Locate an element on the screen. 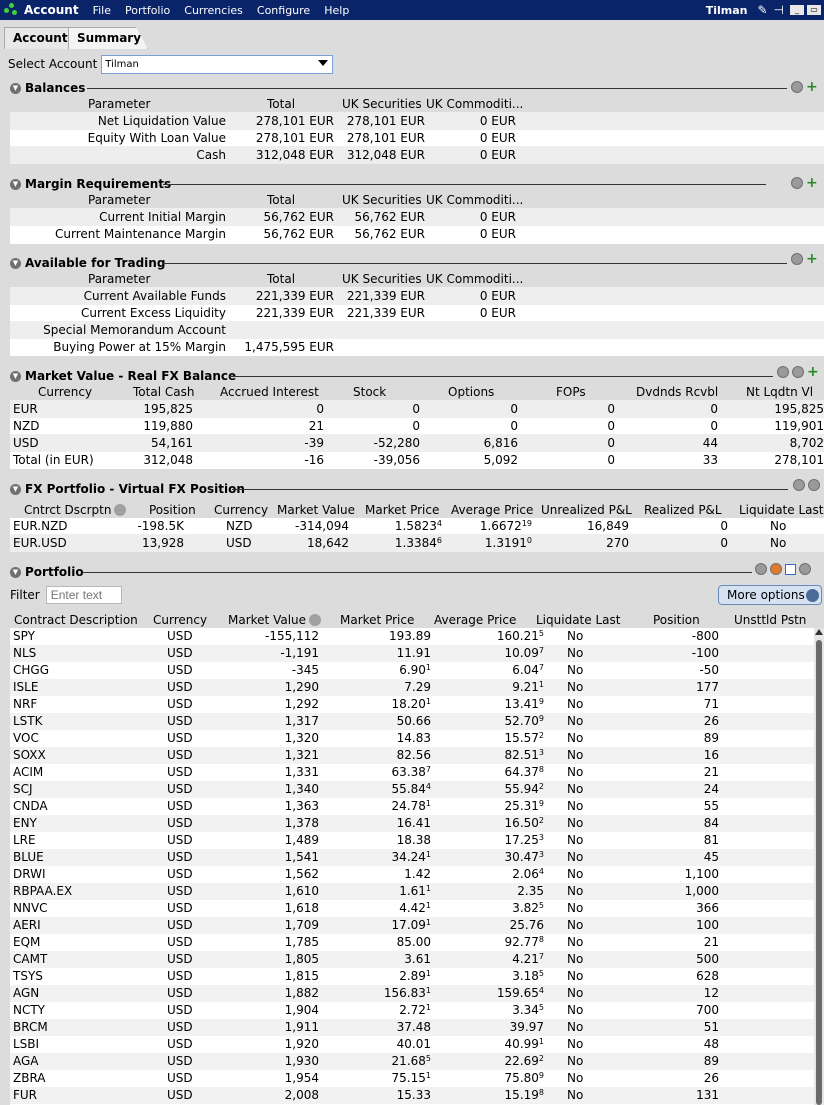 Image resolution: width=824 pixels, height=1105 pixels. table-row: NLS USD -1,191 11.91 10.097 No -100 is located at coordinates (412, 653).